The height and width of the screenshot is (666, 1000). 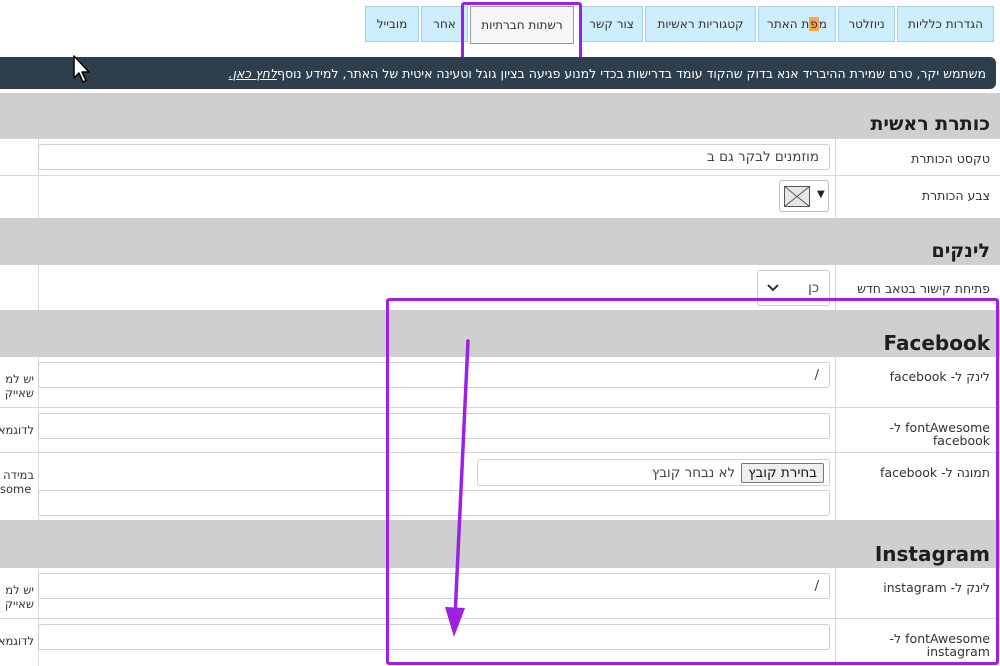 What do you see at coordinates (434, 157) in the screenshot?
I see `title-text-input: מוזמנים לבקר גם ב` at bounding box center [434, 157].